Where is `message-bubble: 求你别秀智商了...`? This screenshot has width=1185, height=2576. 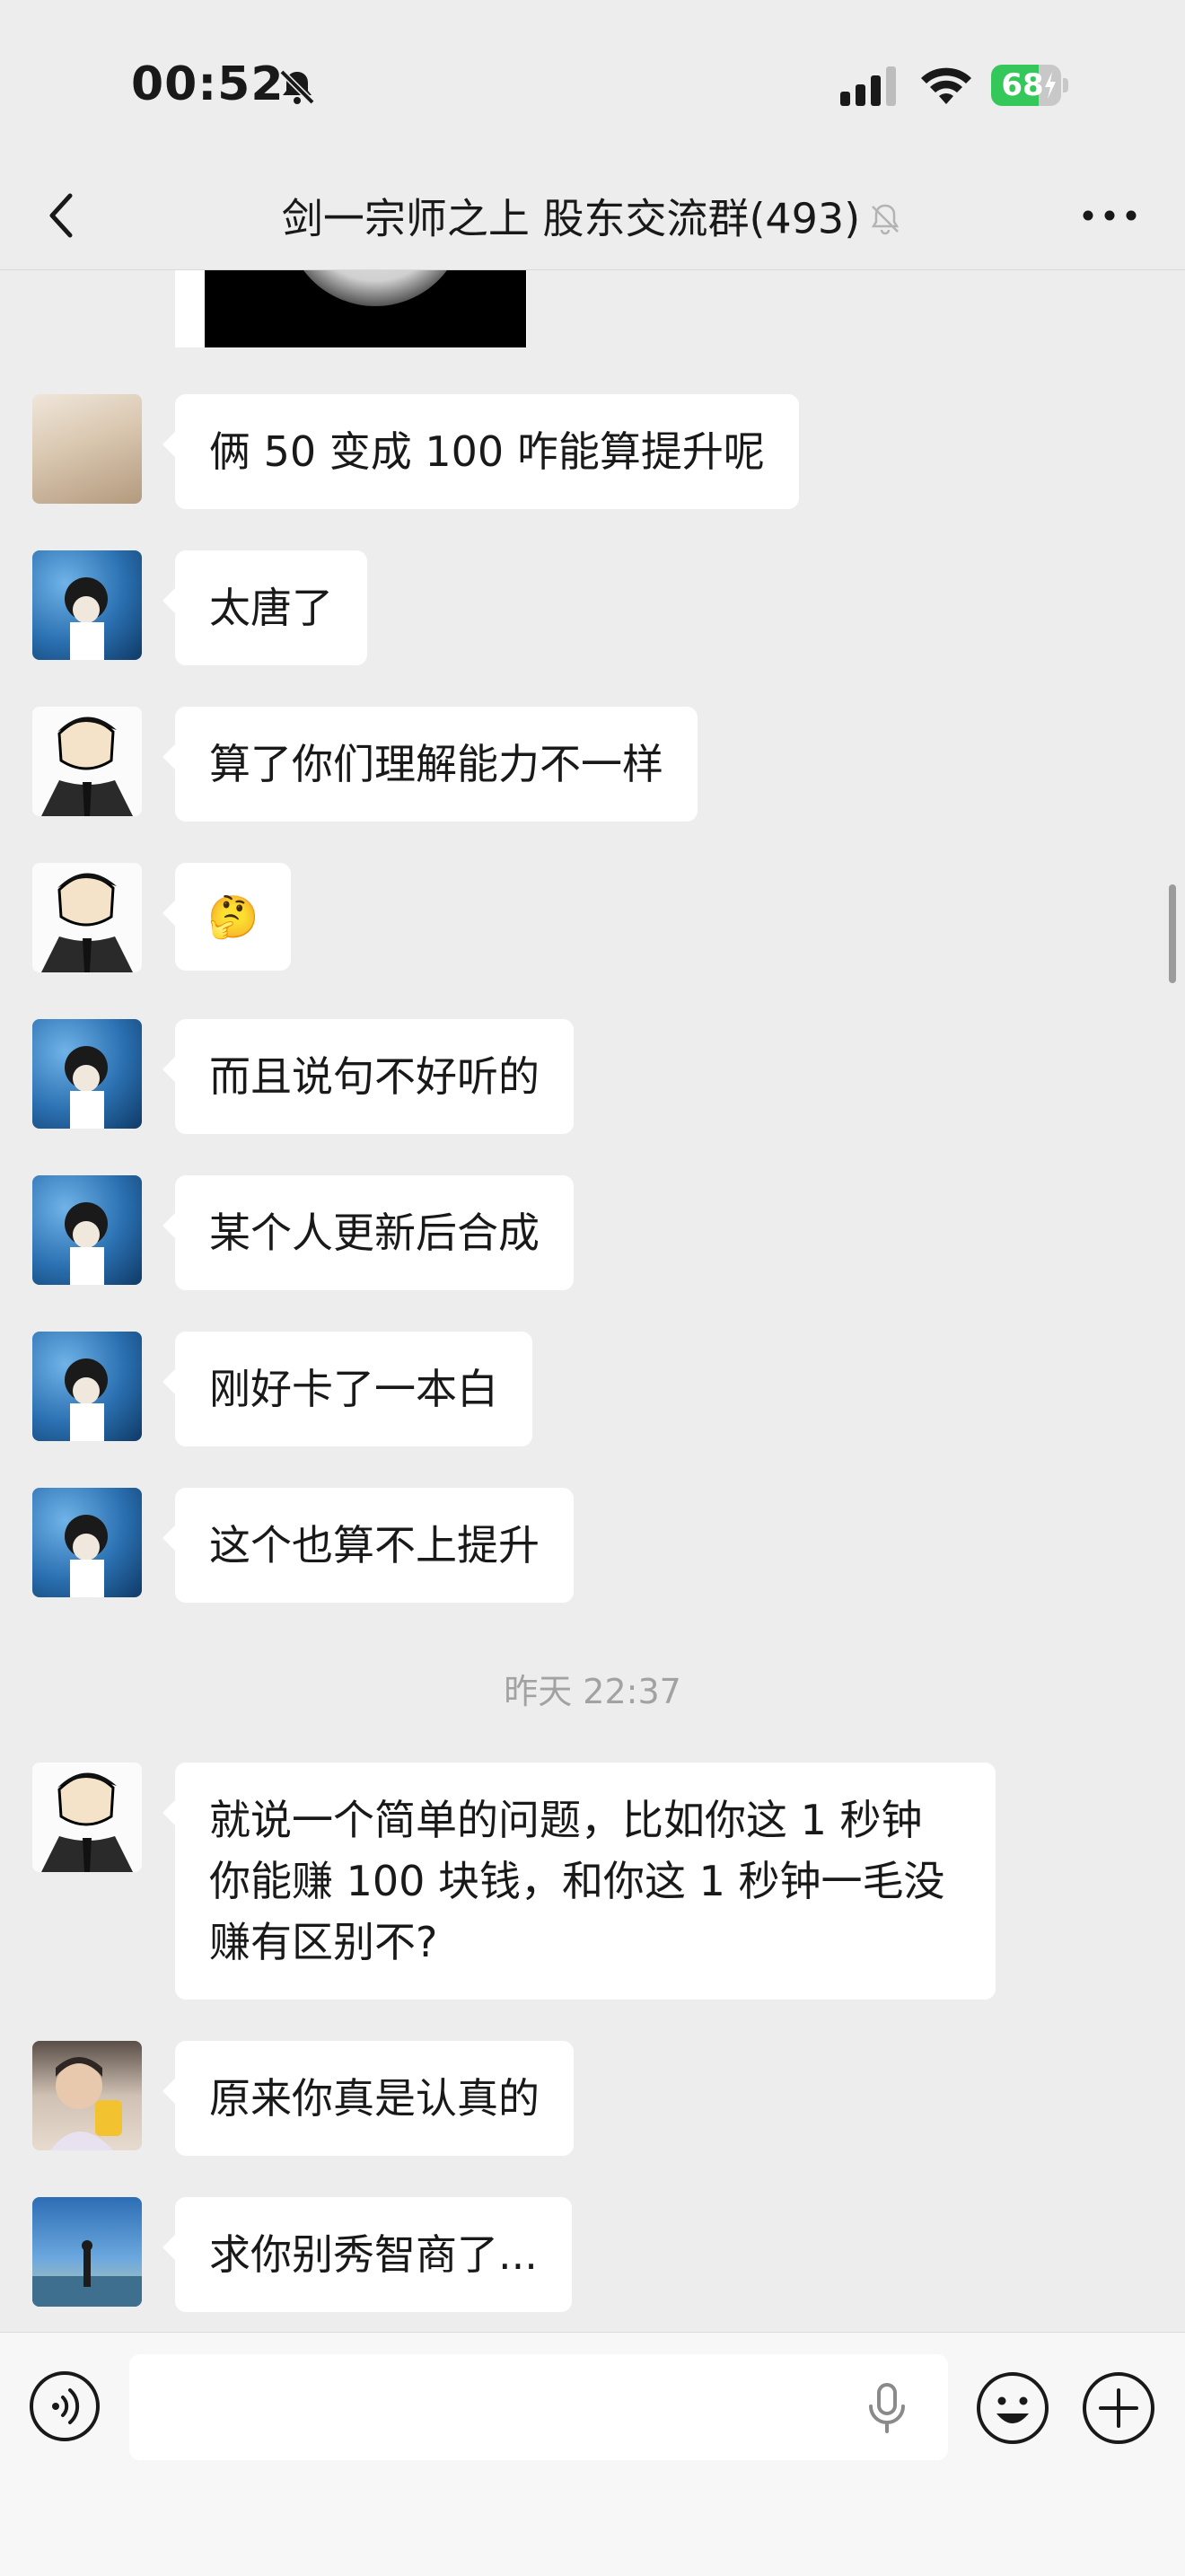
message-bubble: 求你别秀智商了... is located at coordinates (367, 2254).